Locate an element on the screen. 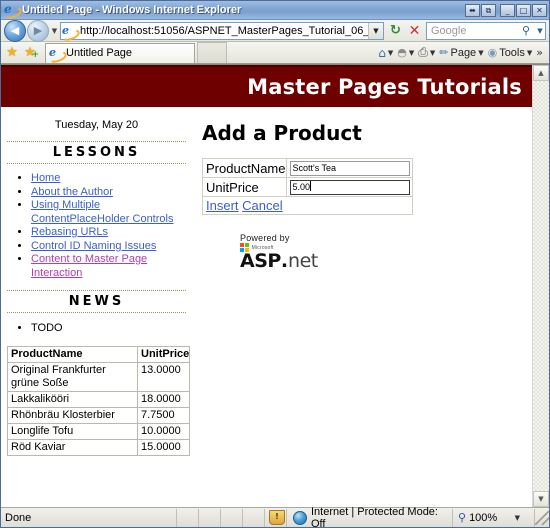  minimize-button: _ is located at coordinates (507, 10).